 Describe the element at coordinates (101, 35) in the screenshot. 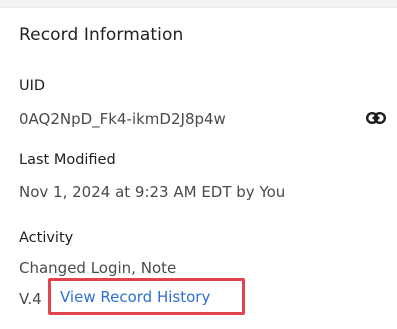

I see `section-title: Record Information` at that location.